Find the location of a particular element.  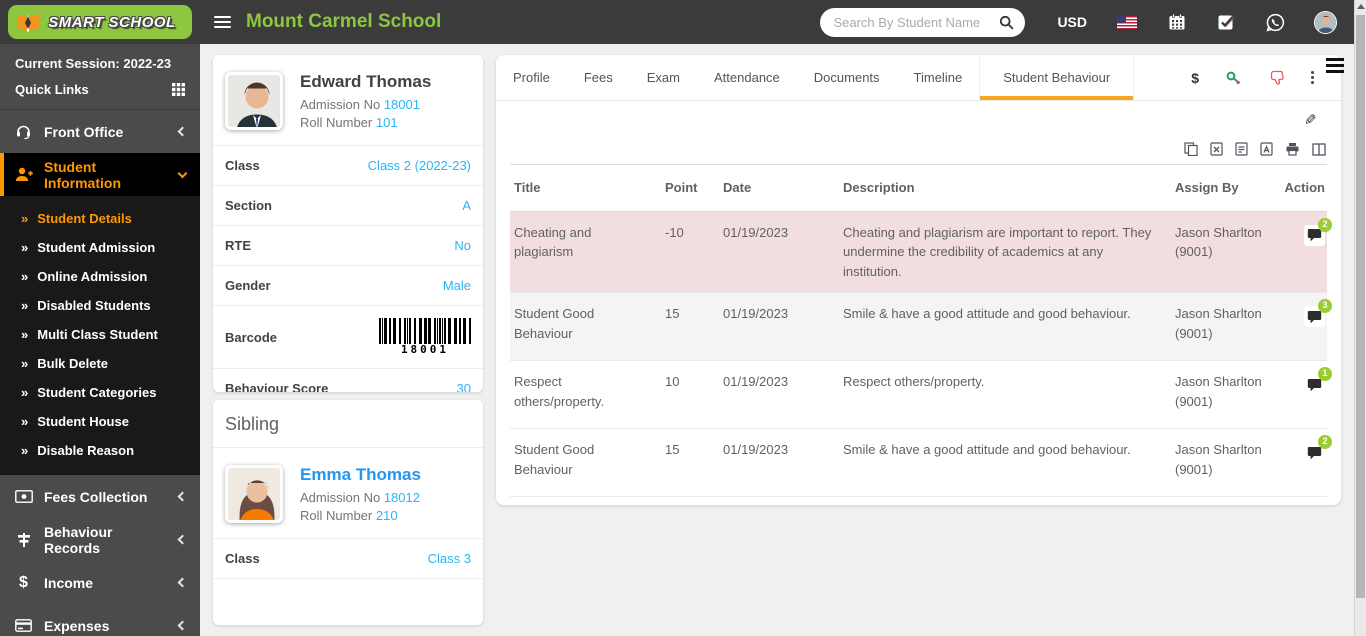

more-options-icon is located at coordinates (1312, 77).